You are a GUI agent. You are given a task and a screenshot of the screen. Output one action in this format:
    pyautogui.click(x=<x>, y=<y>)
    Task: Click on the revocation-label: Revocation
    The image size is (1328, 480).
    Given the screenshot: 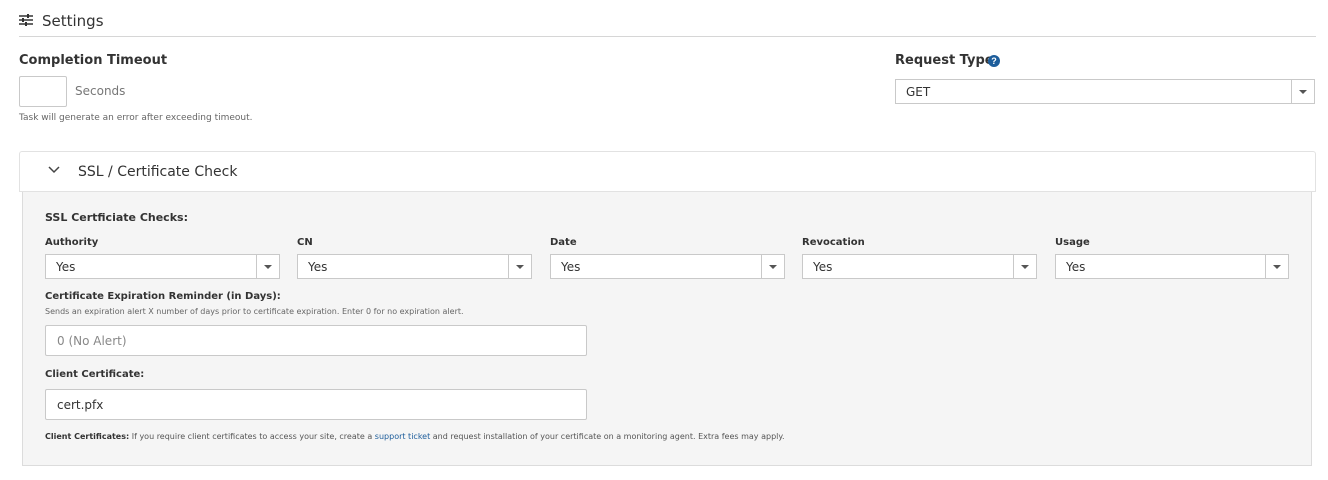 What is the action you would take?
    pyautogui.click(x=833, y=242)
    